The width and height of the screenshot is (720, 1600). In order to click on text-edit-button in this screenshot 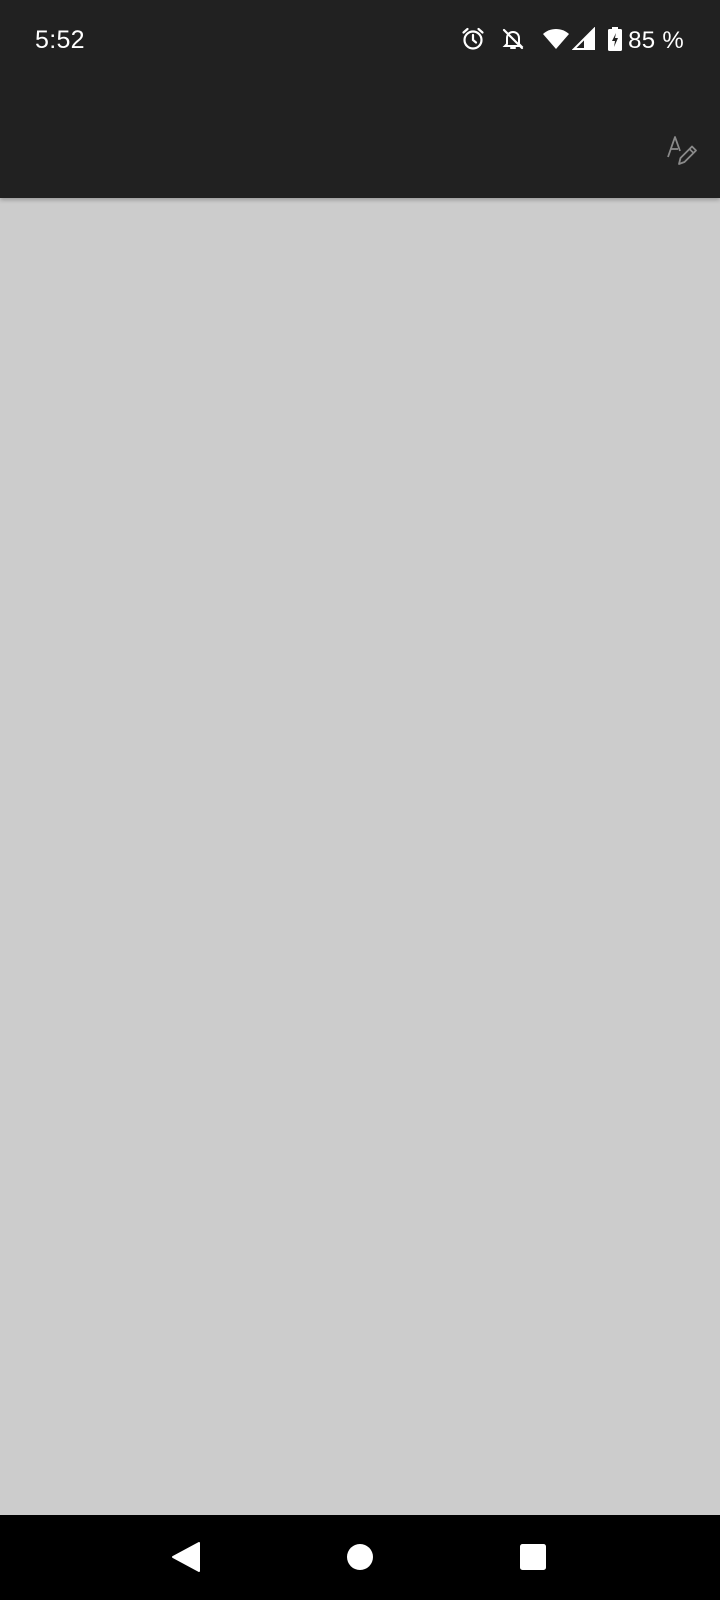, I will do `click(682, 152)`.